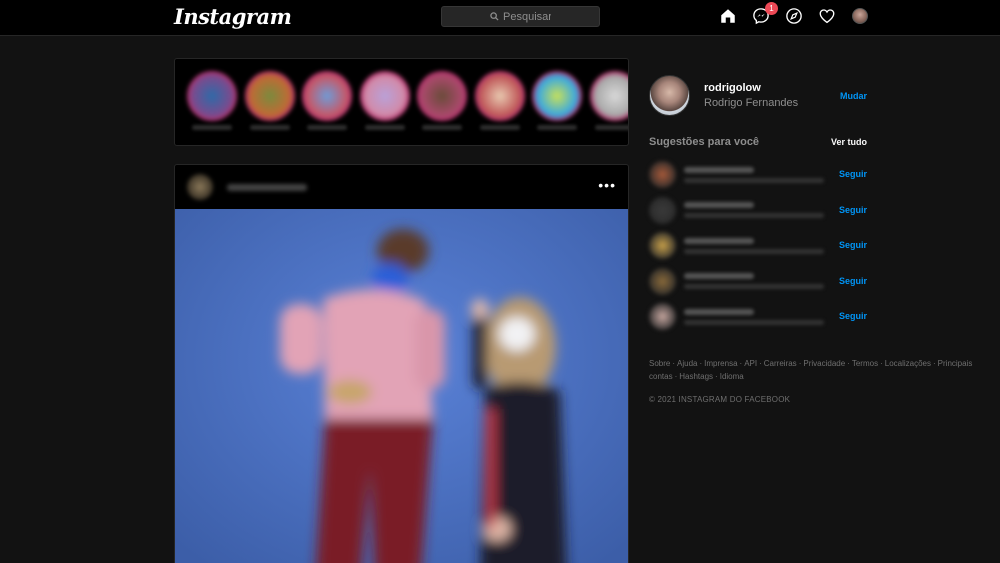 This screenshot has height=563, width=1000. I want to click on footer-link: Ajuda, so click(687, 363).